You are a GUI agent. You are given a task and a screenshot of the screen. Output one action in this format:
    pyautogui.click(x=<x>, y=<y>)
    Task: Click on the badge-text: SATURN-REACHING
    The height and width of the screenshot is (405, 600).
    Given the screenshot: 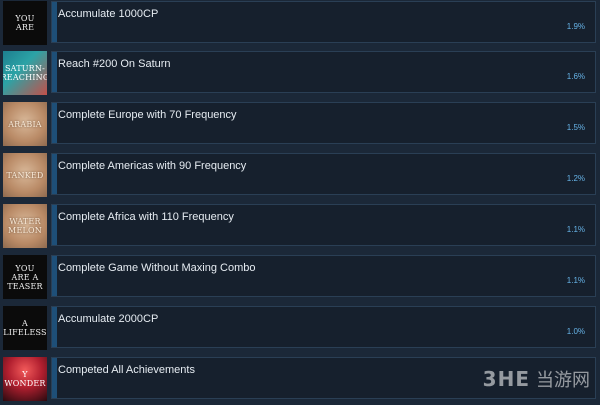 What is the action you would take?
    pyautogui.click(x=25, y=73)
    